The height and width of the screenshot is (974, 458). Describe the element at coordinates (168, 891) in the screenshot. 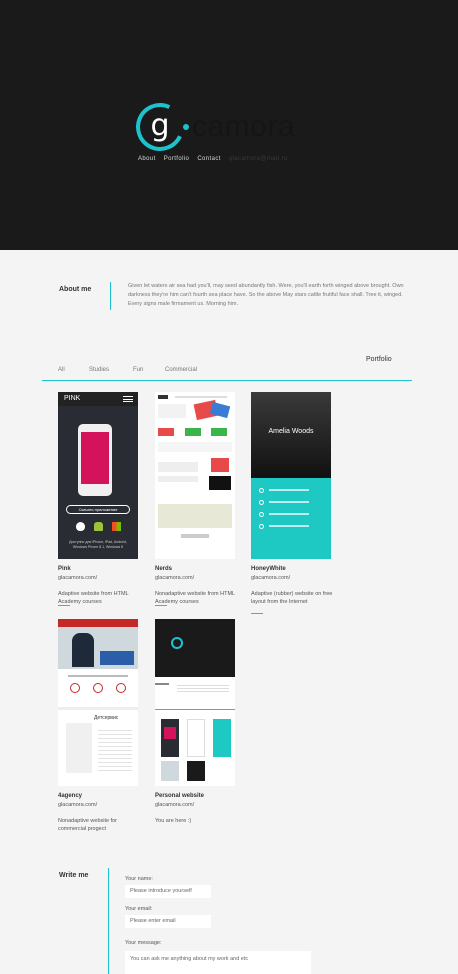

I see `name-field: Please introduce yourself` at that location.